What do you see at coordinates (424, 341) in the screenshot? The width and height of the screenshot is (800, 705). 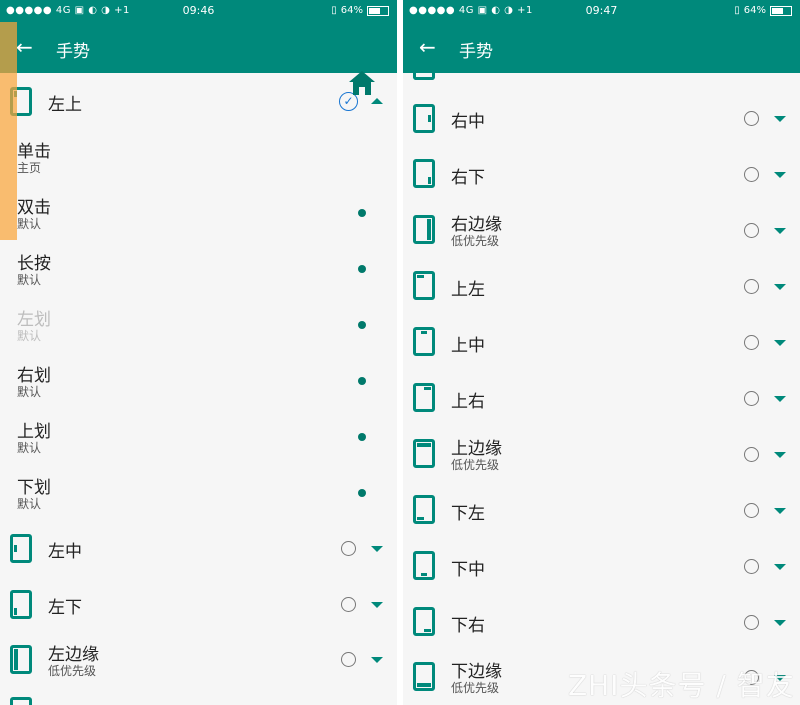 I see `top-middle-zone-icon` at bounding box center [424, 341].